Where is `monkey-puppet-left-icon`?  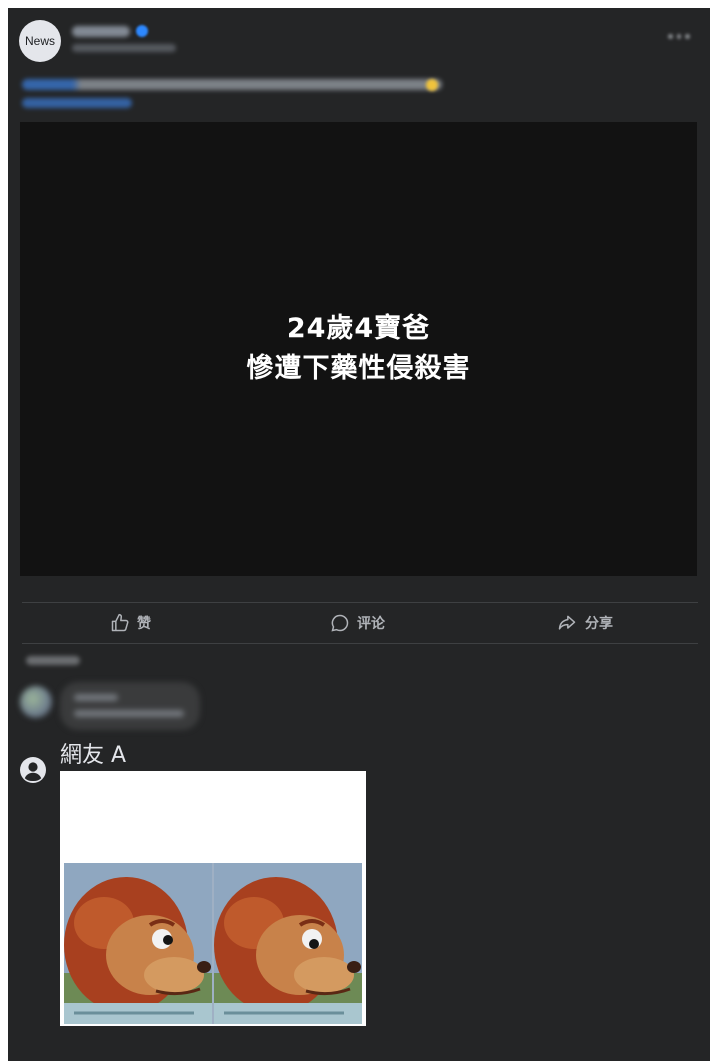
monkey-puppet-left-icon is located at coordinates (138, 943).